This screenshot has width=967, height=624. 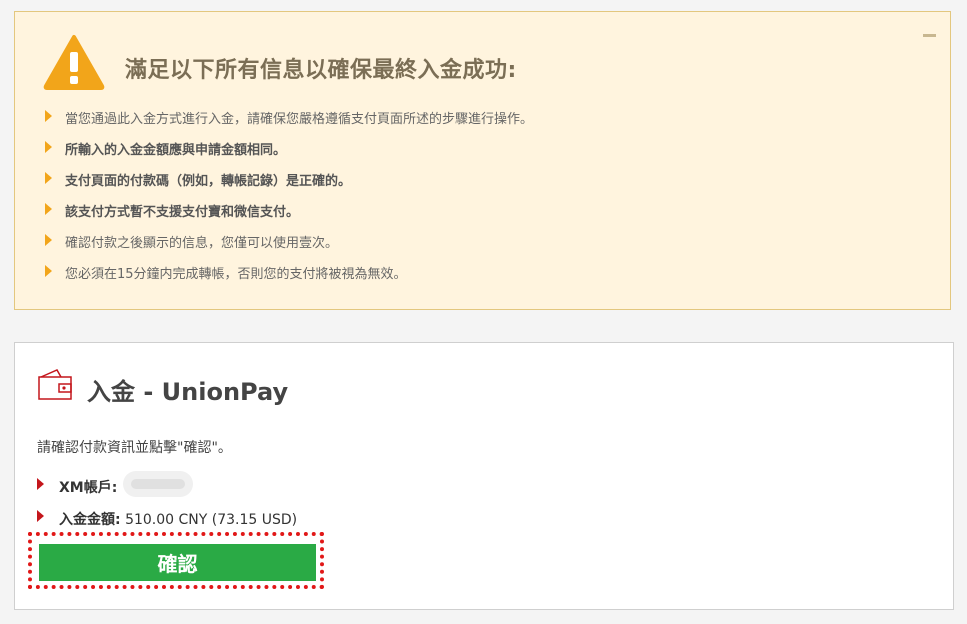 I want to click on rule-item: 當您通過此入金方式進行入金，請確保您嚴格遵循支付頁面所述的步驟進行操作。, so click(x=289, y=117).